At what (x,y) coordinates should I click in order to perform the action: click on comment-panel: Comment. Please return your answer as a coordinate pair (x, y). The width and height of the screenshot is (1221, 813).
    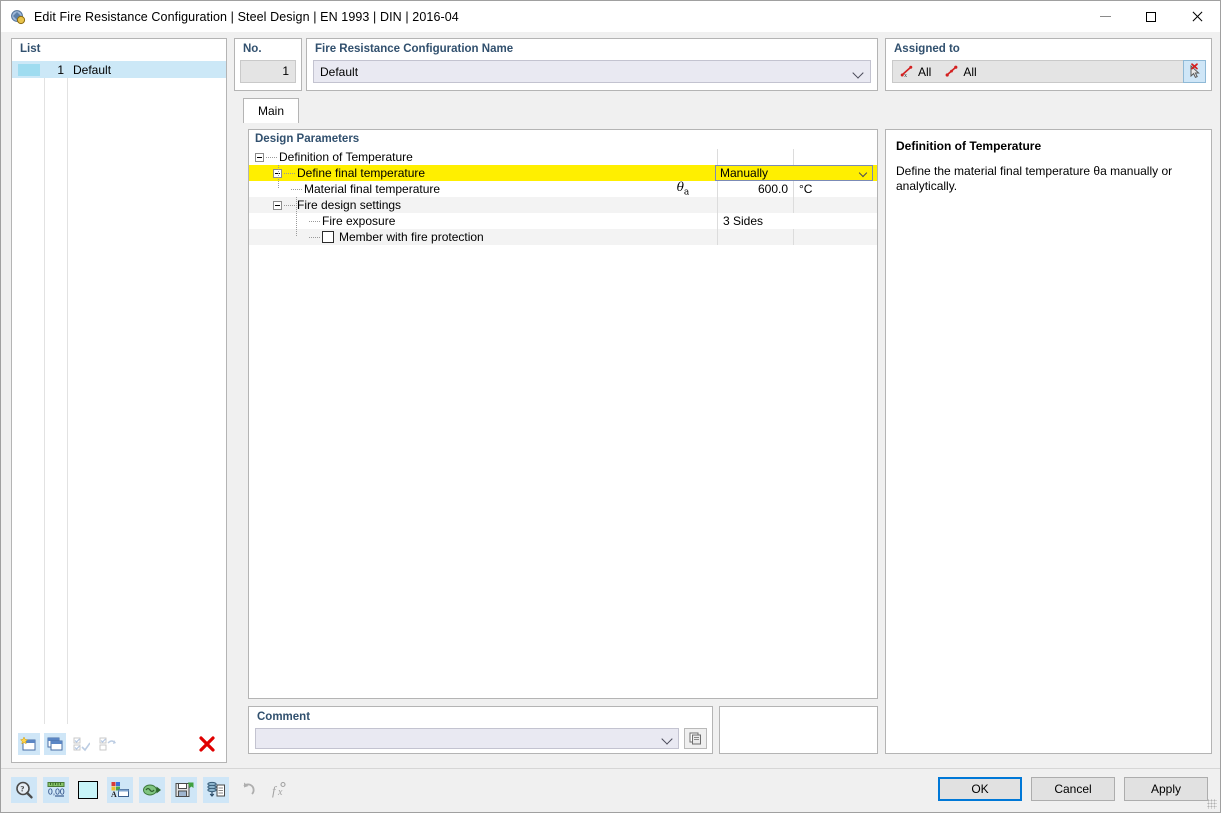
    Looking at the image, I should click on (480, 730).